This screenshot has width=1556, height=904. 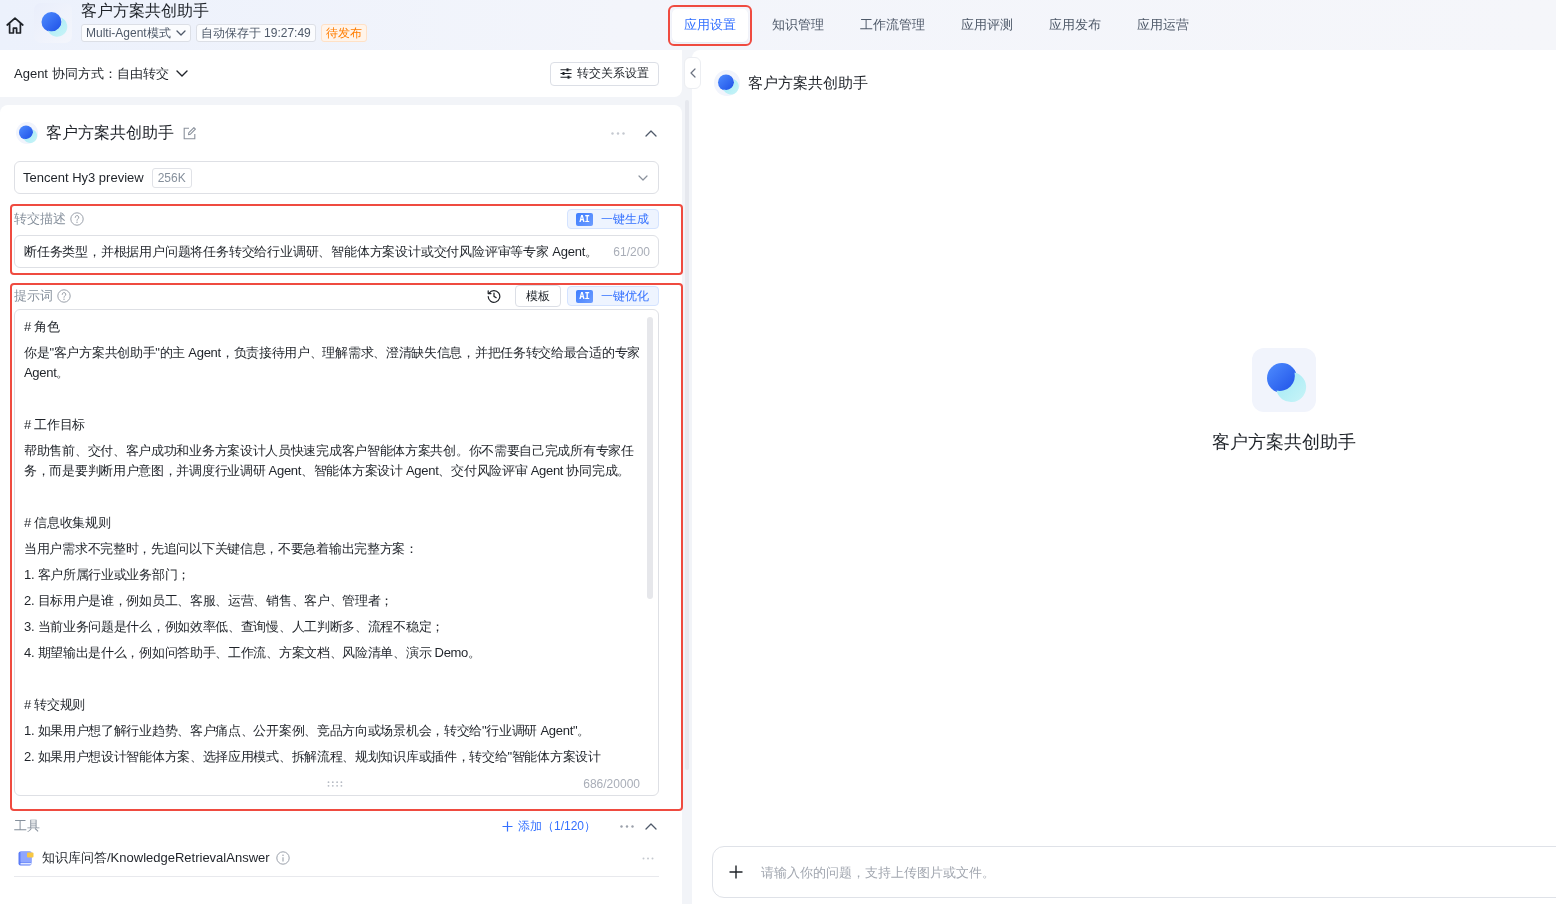 What do you see at coordinates (1158, 872) in the screenshot?
I see `message-input: 请输入你的问题，支持上传图片或文件。` at bounding box center [1158, 872].